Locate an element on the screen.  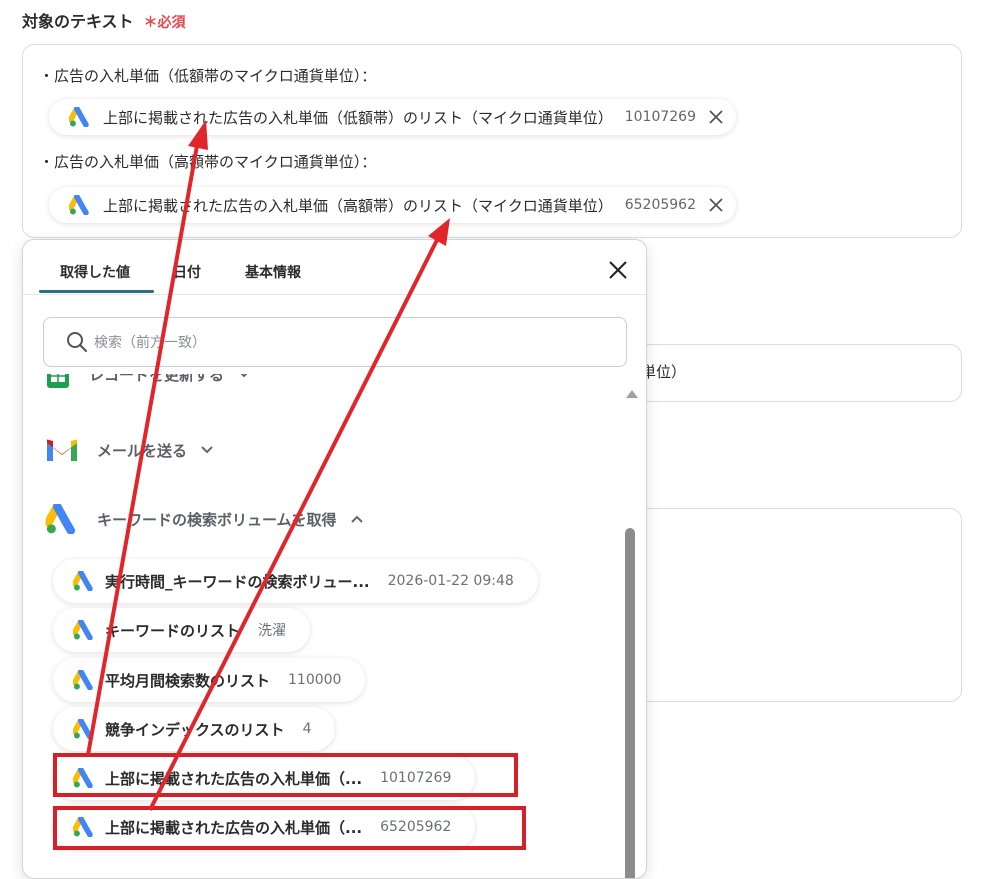
group-update-record: レコードを更新する is located at coordinates (147, 381).